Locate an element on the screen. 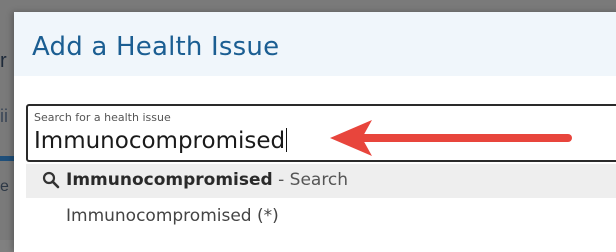 The width and height of the screenshot is (616, 252). dialog-title: Add a Health Issue is located at coordinates (156, 47).